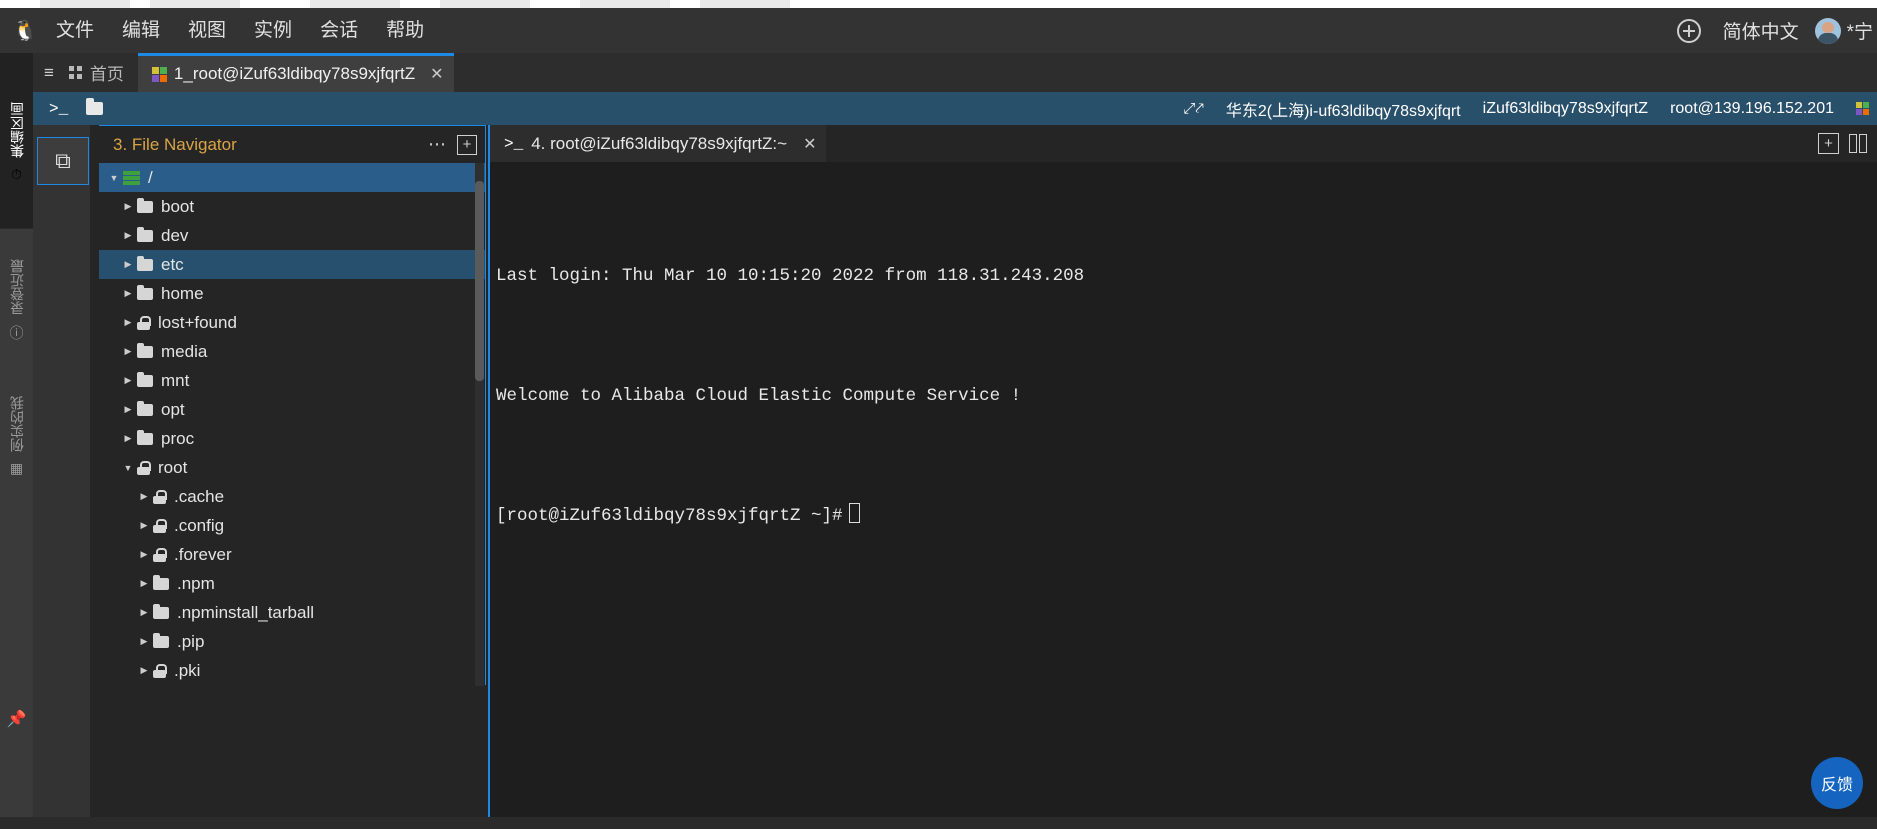  Describe the element at coordinates (292, 351) in the screenshot. I see `tree-row: ▶ media` at that location.